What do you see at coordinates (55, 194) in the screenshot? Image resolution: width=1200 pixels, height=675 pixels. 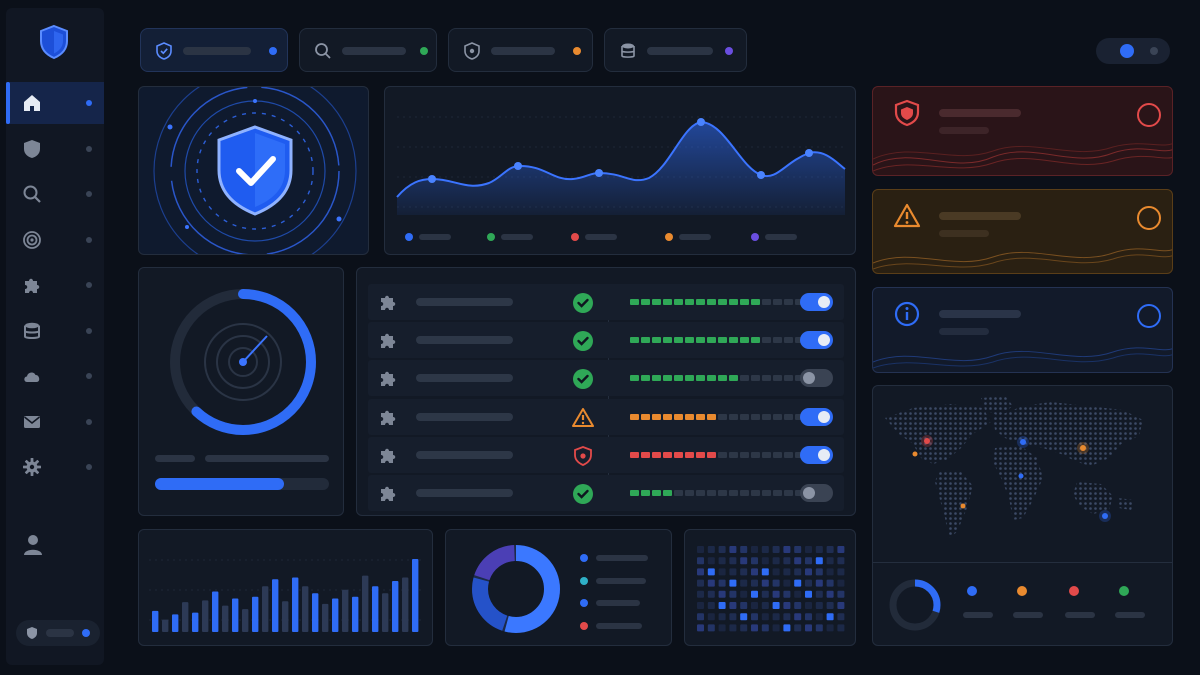 I see `sidebar-item-search` at bounding box center [55, 194].